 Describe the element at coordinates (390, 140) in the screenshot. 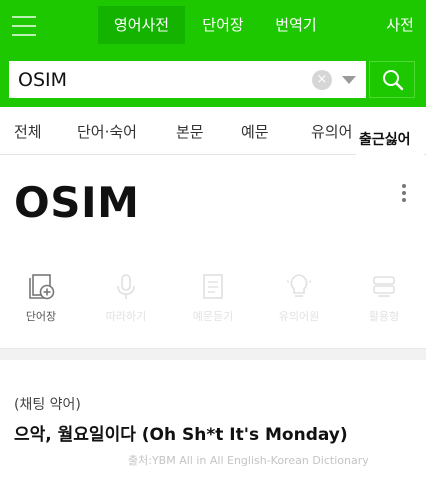

I see `overlay-caption: 출근싫어` at that location.